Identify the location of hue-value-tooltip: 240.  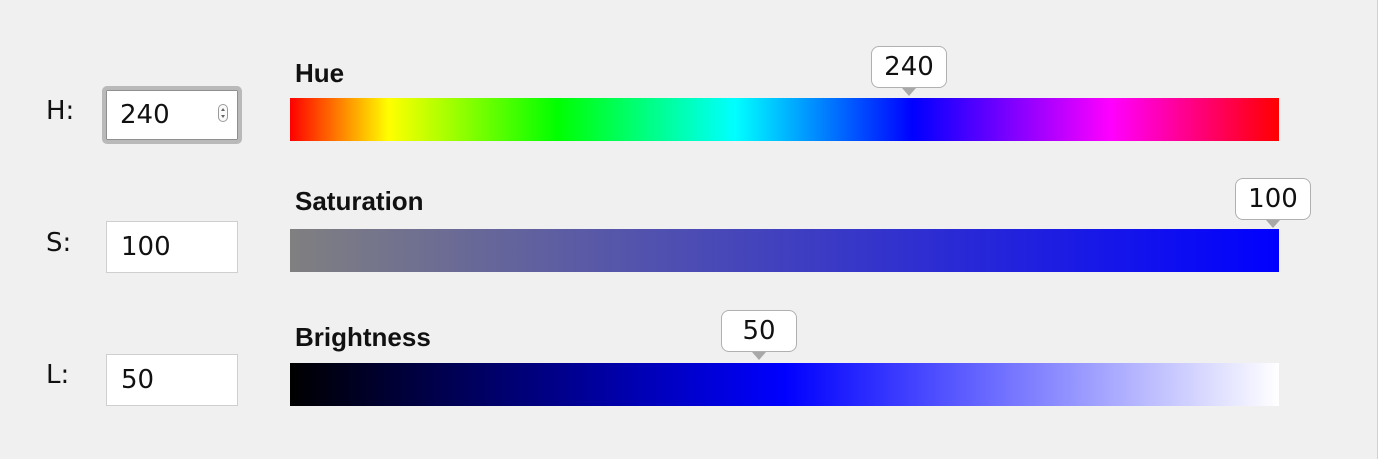
(909, 67).